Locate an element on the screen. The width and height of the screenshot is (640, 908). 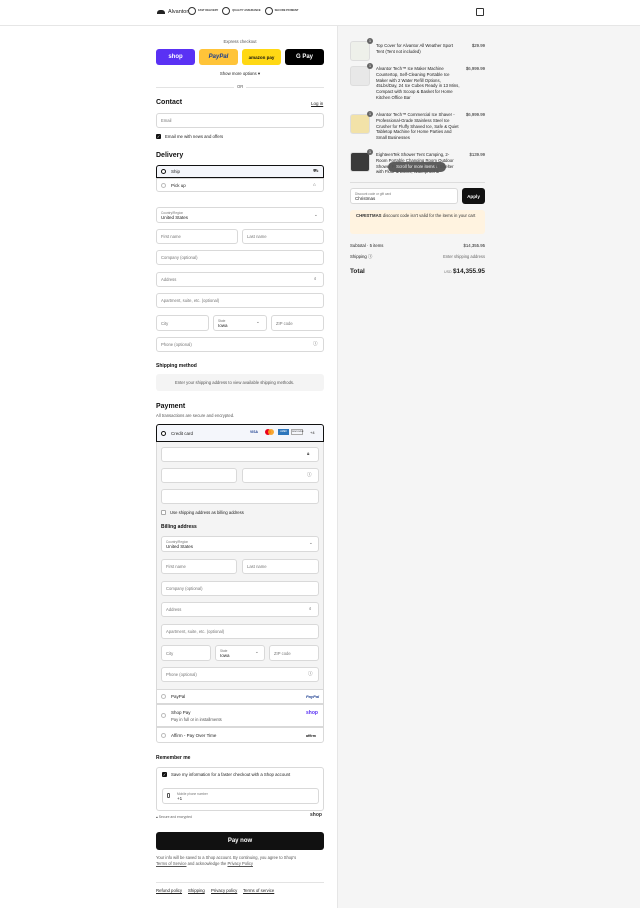
billing-company-field: Company (optional) is located at coordinates (240, 588).